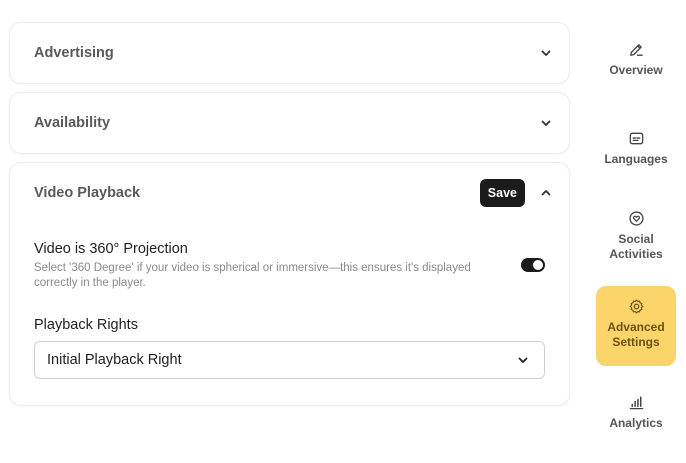 The width and height of the screenshot is (686, 463). I want to click on advertising-header: Advertising, so click(294, 53).